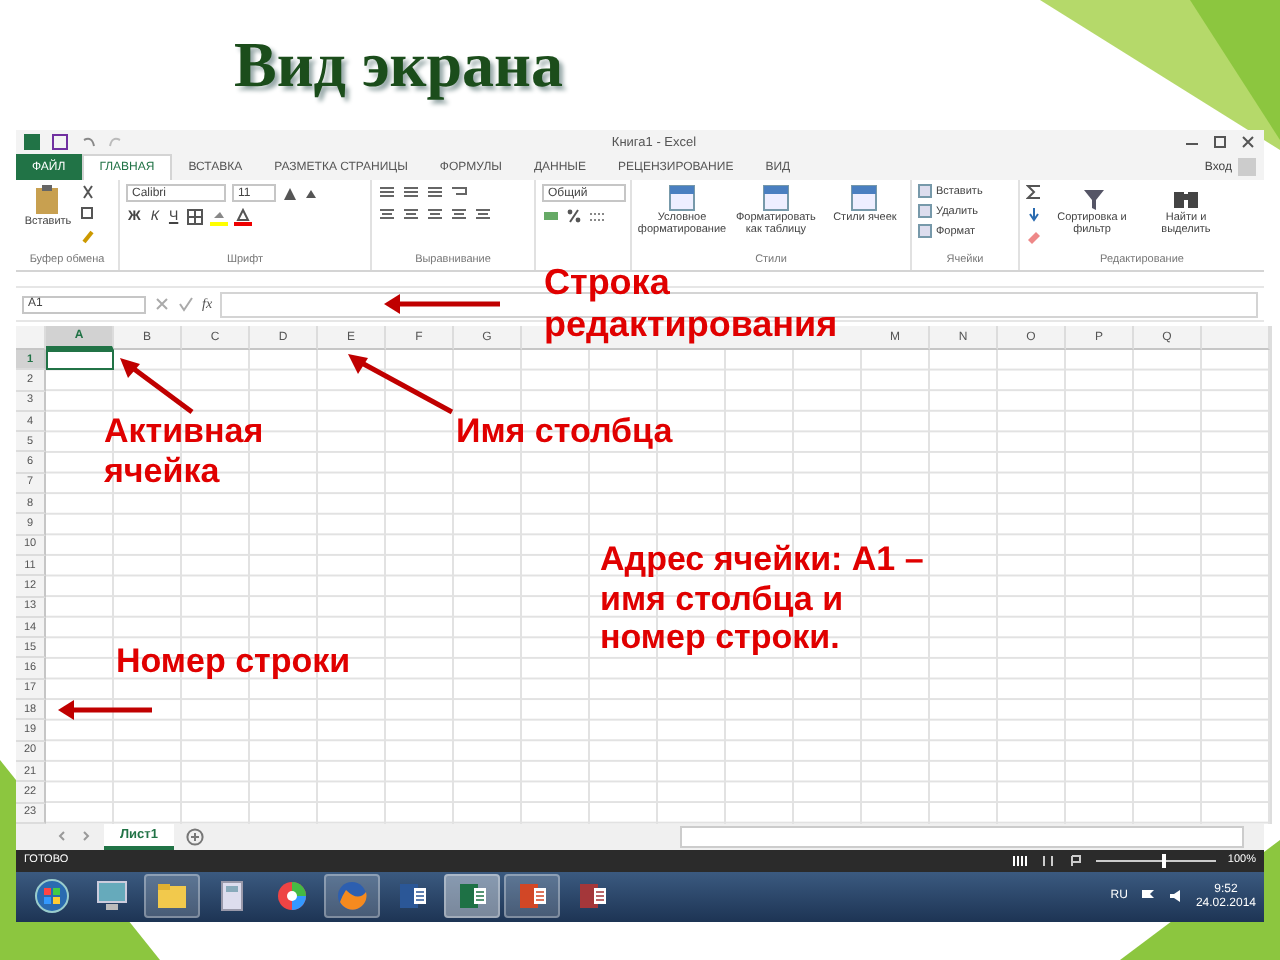 The width and height of the screenshot is (1280, 960). I want to click on annotation-text: Номер строки, so click(234, 662).